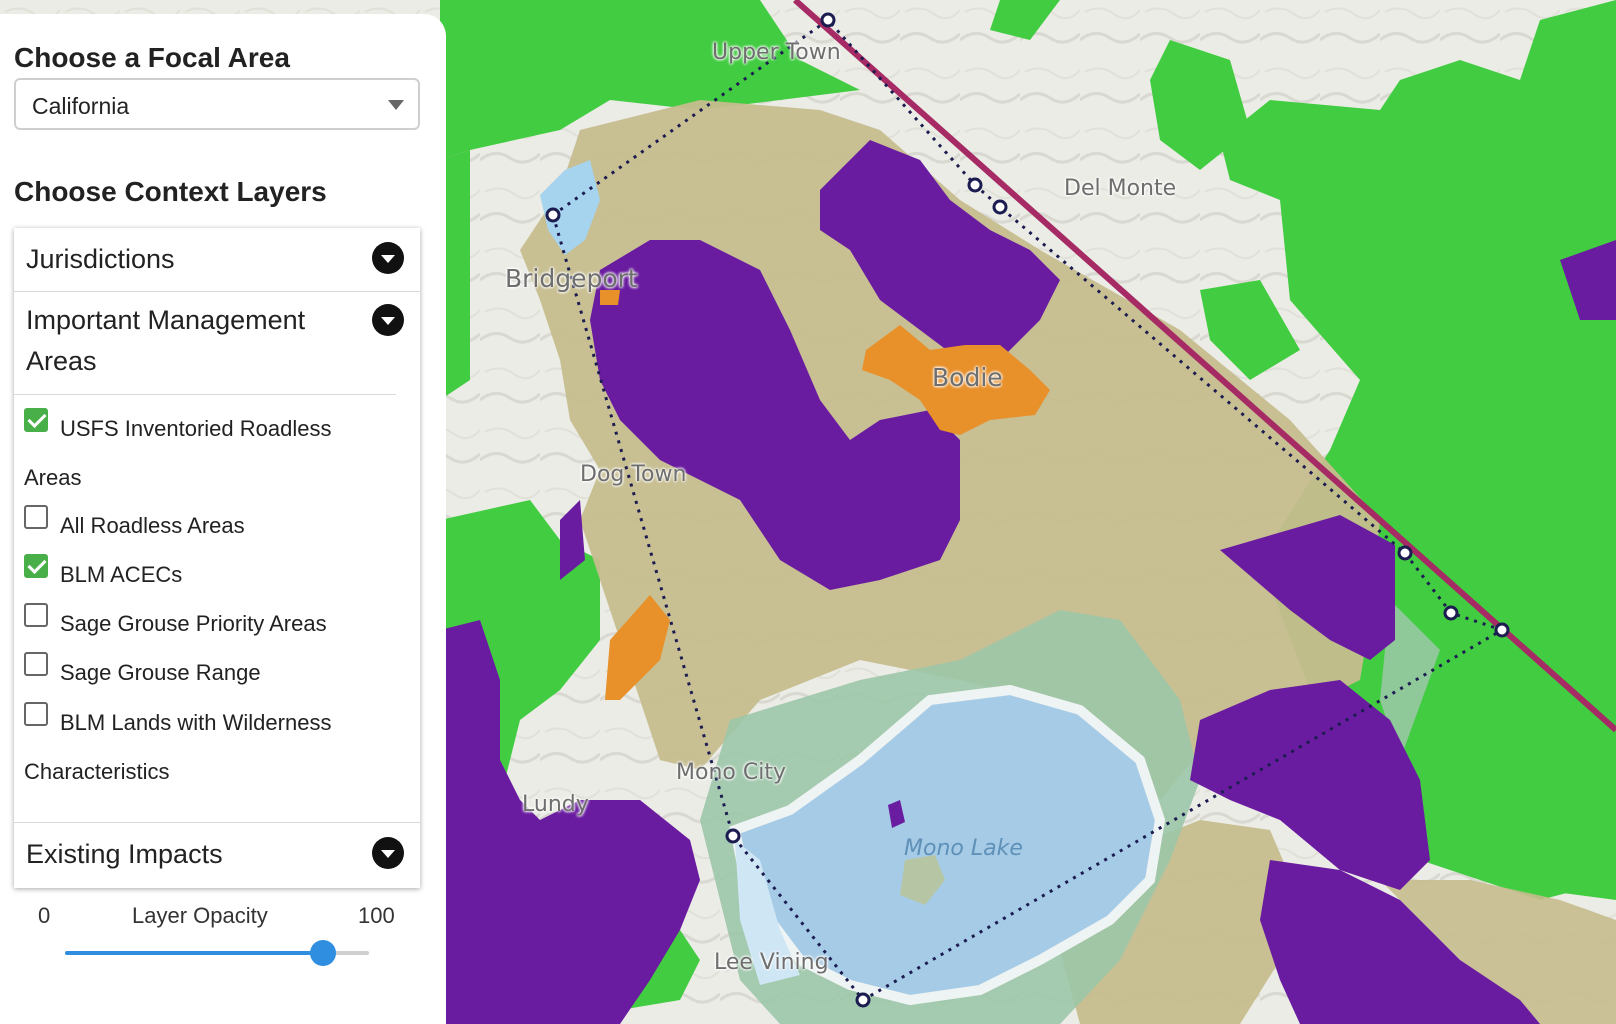  I want to click on place-label-bodie: Bodie, so click(967, 377).